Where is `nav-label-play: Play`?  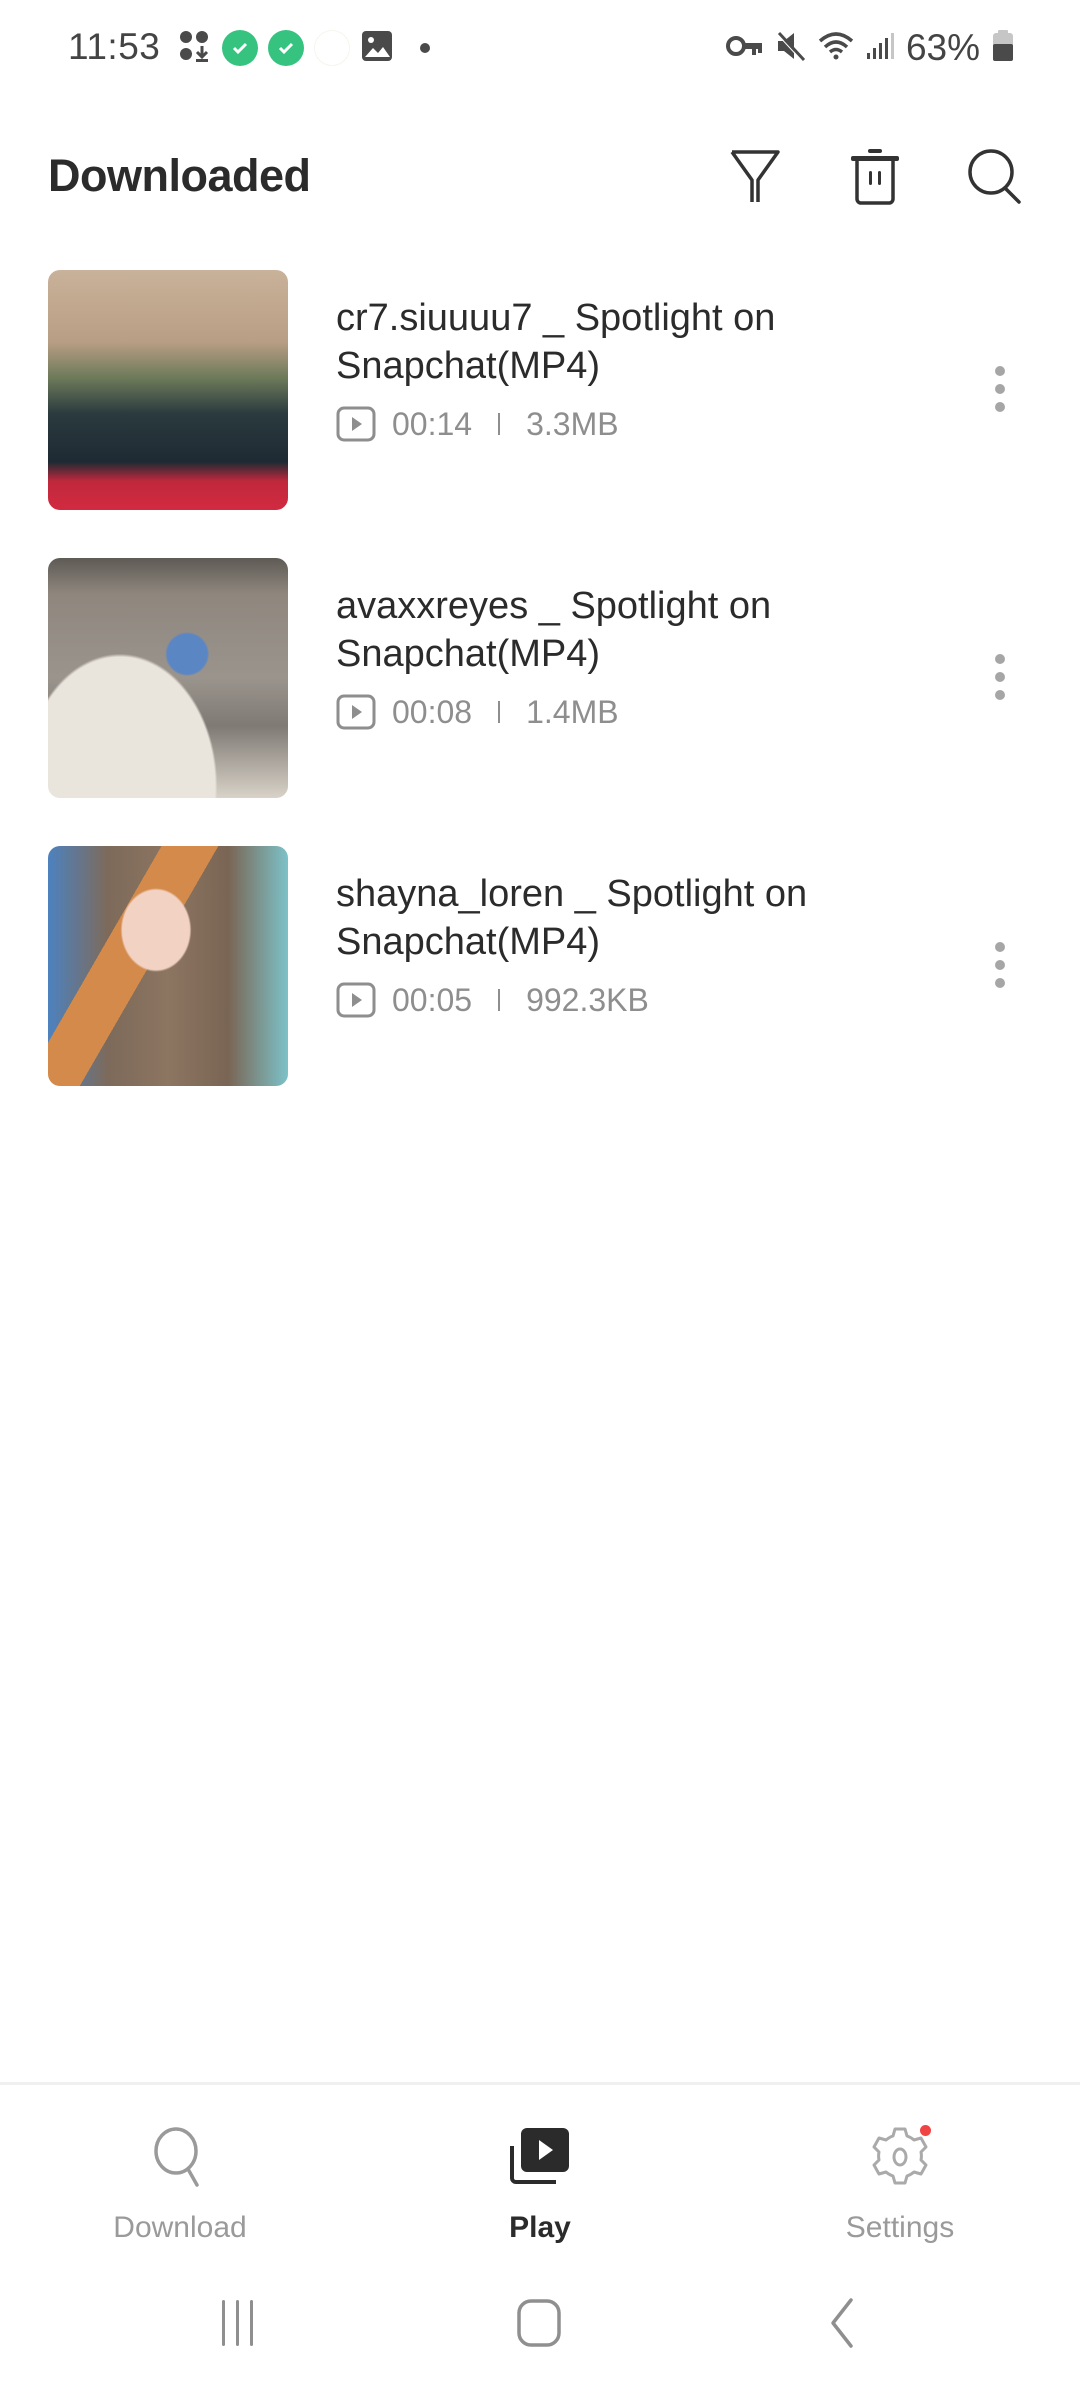
nav-label-play: Play is located at coordinates (540, 2227).